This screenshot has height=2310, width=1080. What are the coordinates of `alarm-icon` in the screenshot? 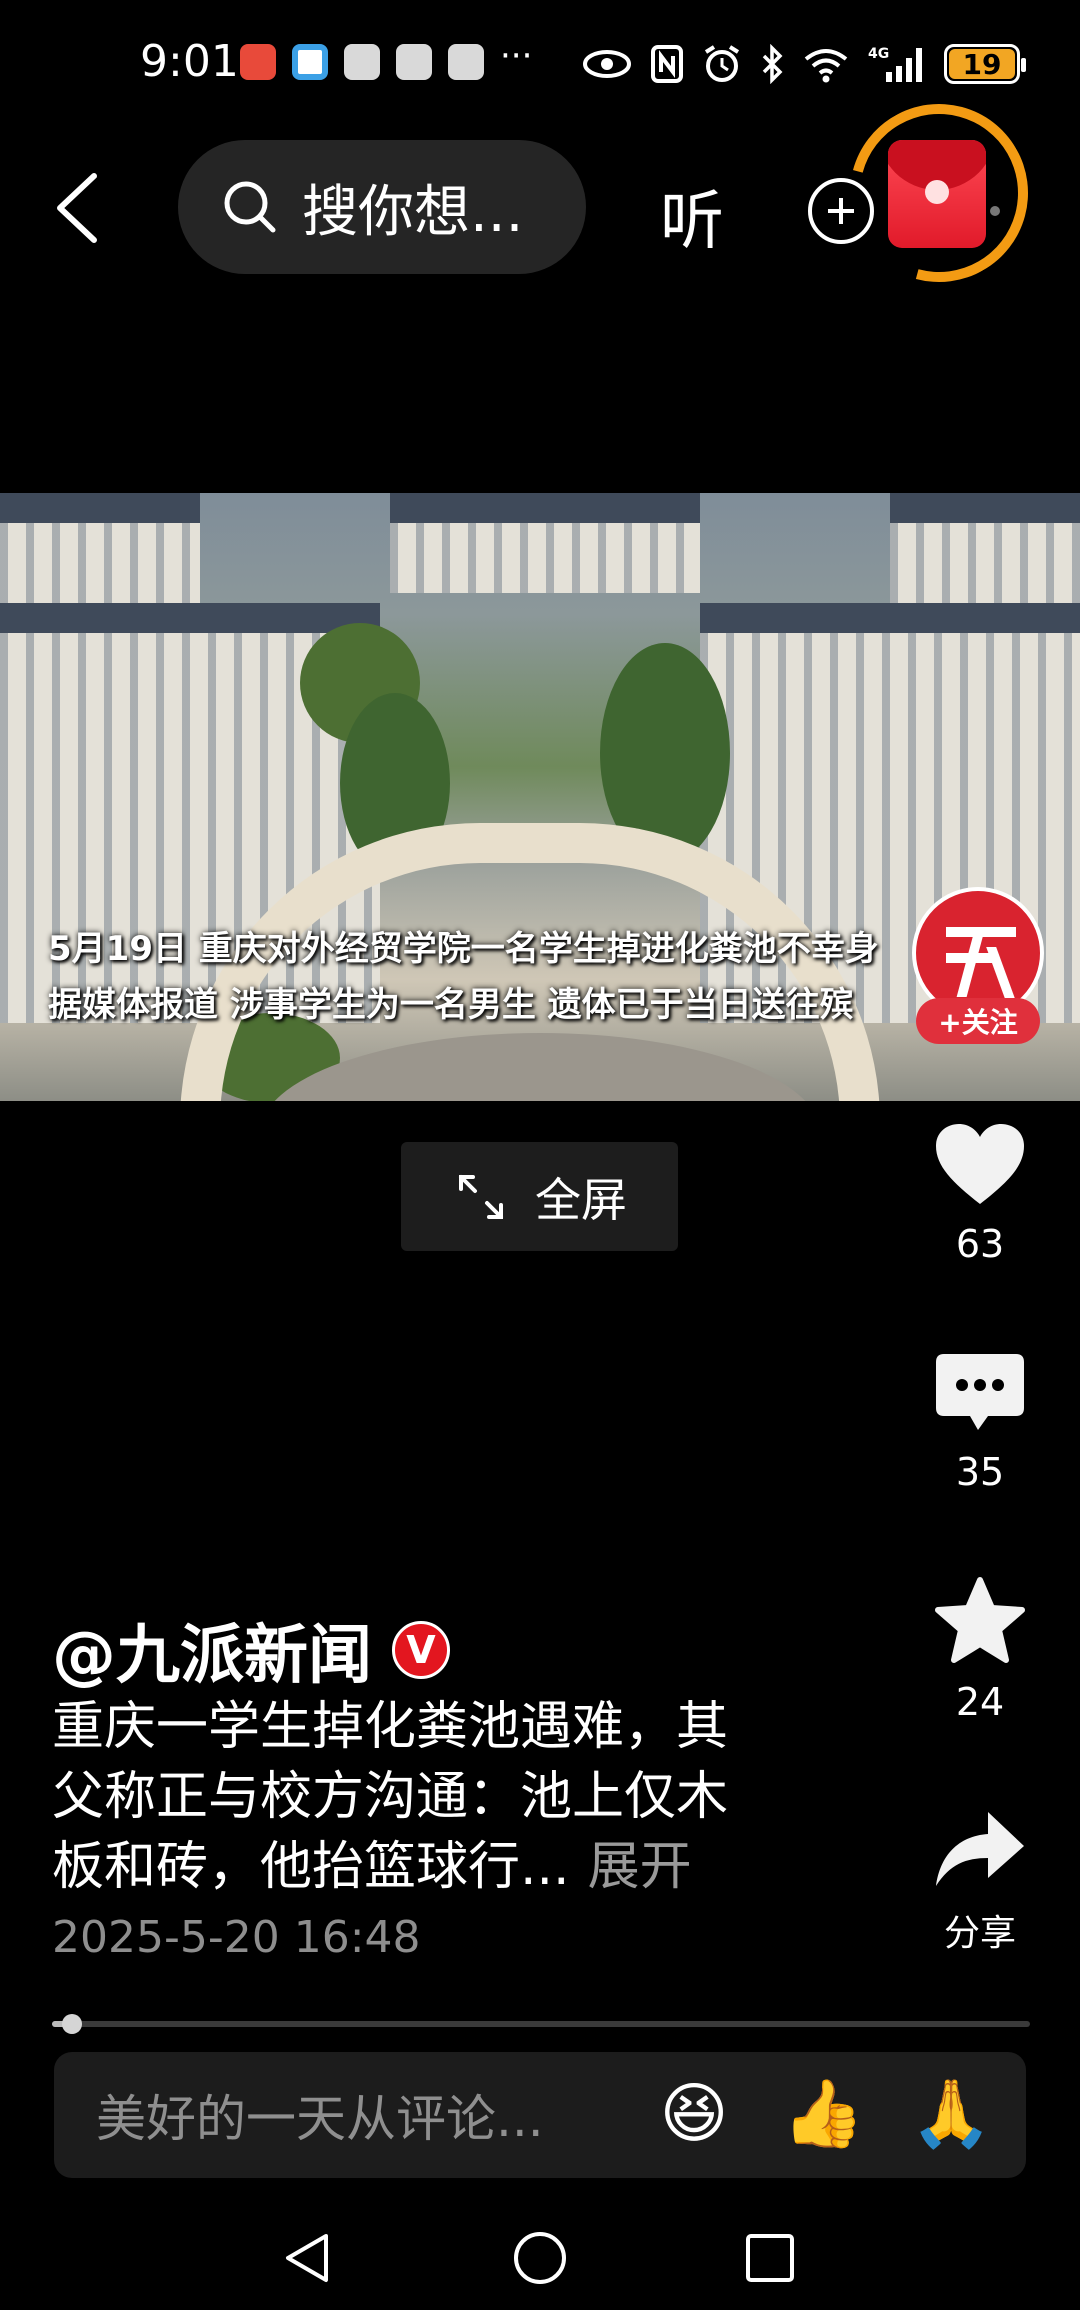 It's located at (722, 63).